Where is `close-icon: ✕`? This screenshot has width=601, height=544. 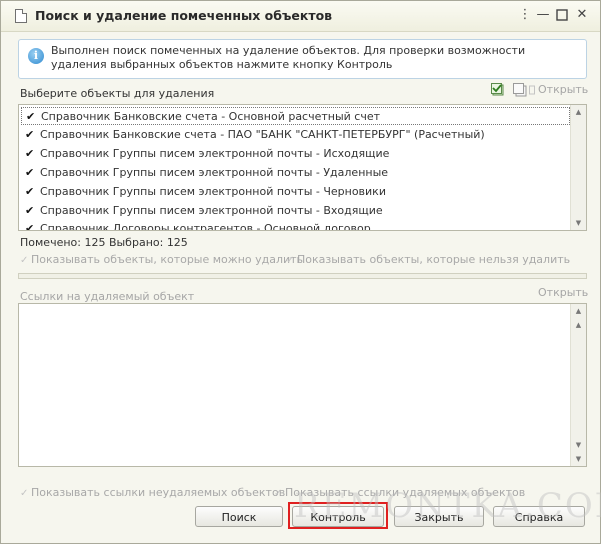 close-icon: ✕ is located at coordinates (582, 15).